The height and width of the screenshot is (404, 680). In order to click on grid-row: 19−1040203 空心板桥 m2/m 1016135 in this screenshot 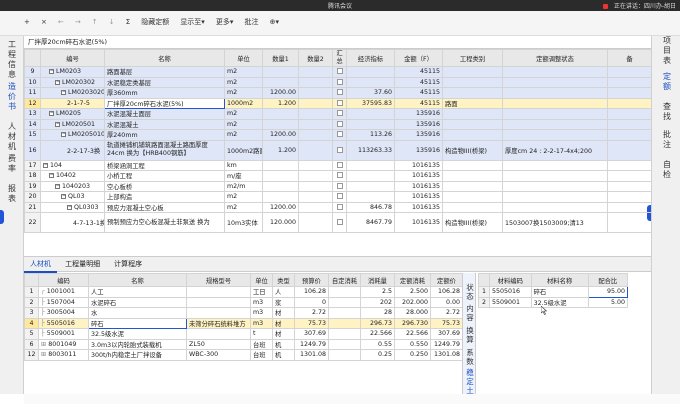, I will do `click(337, 186)`.